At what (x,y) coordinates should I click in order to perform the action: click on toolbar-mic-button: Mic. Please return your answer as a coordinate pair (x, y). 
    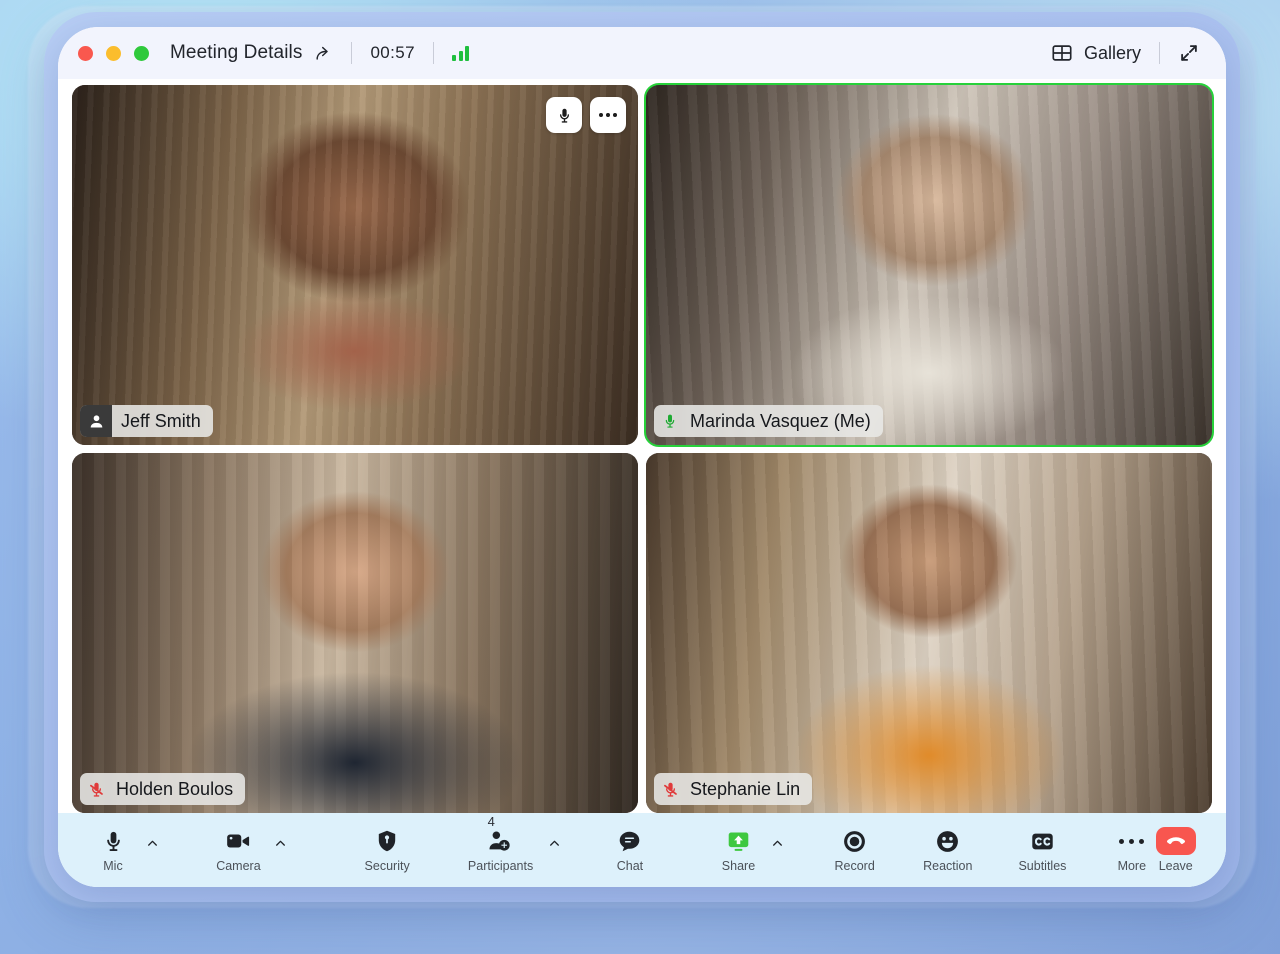
    Looking at the image, I should click on (113, 850).